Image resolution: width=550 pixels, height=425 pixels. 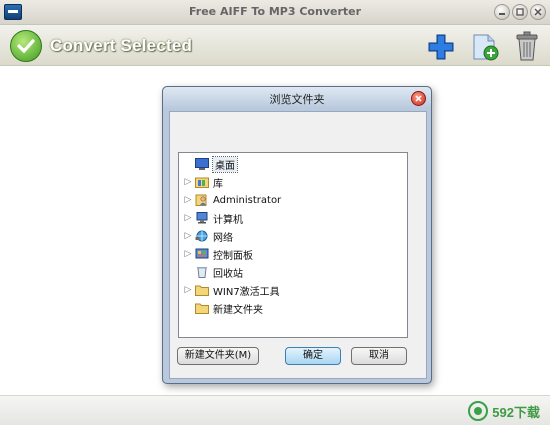 I want to click on tree-item-administrator: ▷ Administrator, so click(x=232, y=200).